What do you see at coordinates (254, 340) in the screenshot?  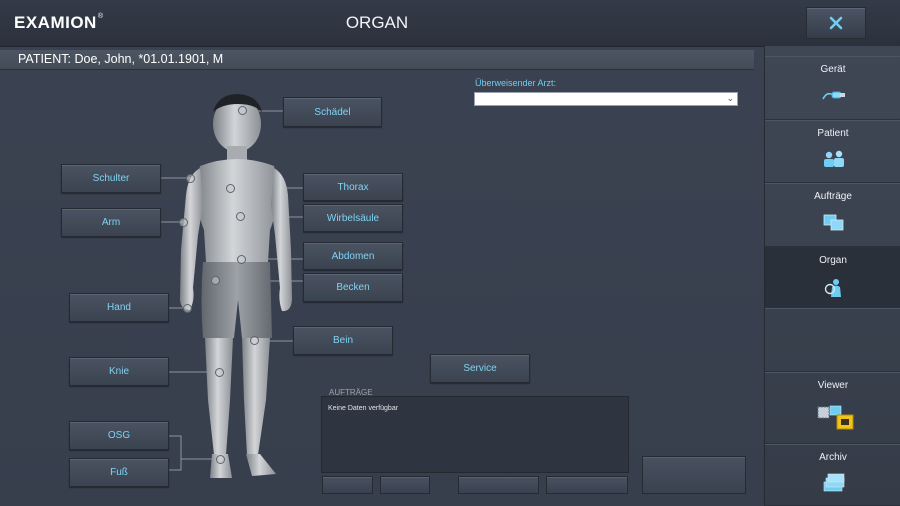 I see `marker-bein` at bounding box center [254, 340].